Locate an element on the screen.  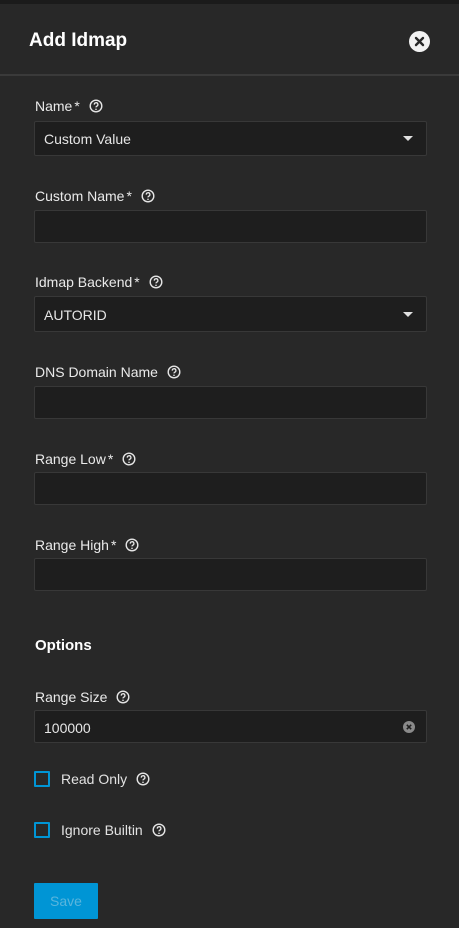
range-high-input is located at coordinates (230, 574).